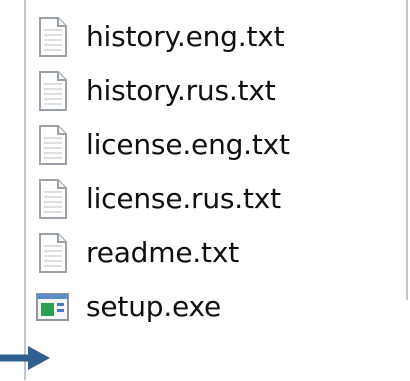 This screenshot has height=381, width=410. What do you see at coordinates (188, 144) in the screenshot?
I see `file-name: license.eng.txt` at bounding box center [188, 144].